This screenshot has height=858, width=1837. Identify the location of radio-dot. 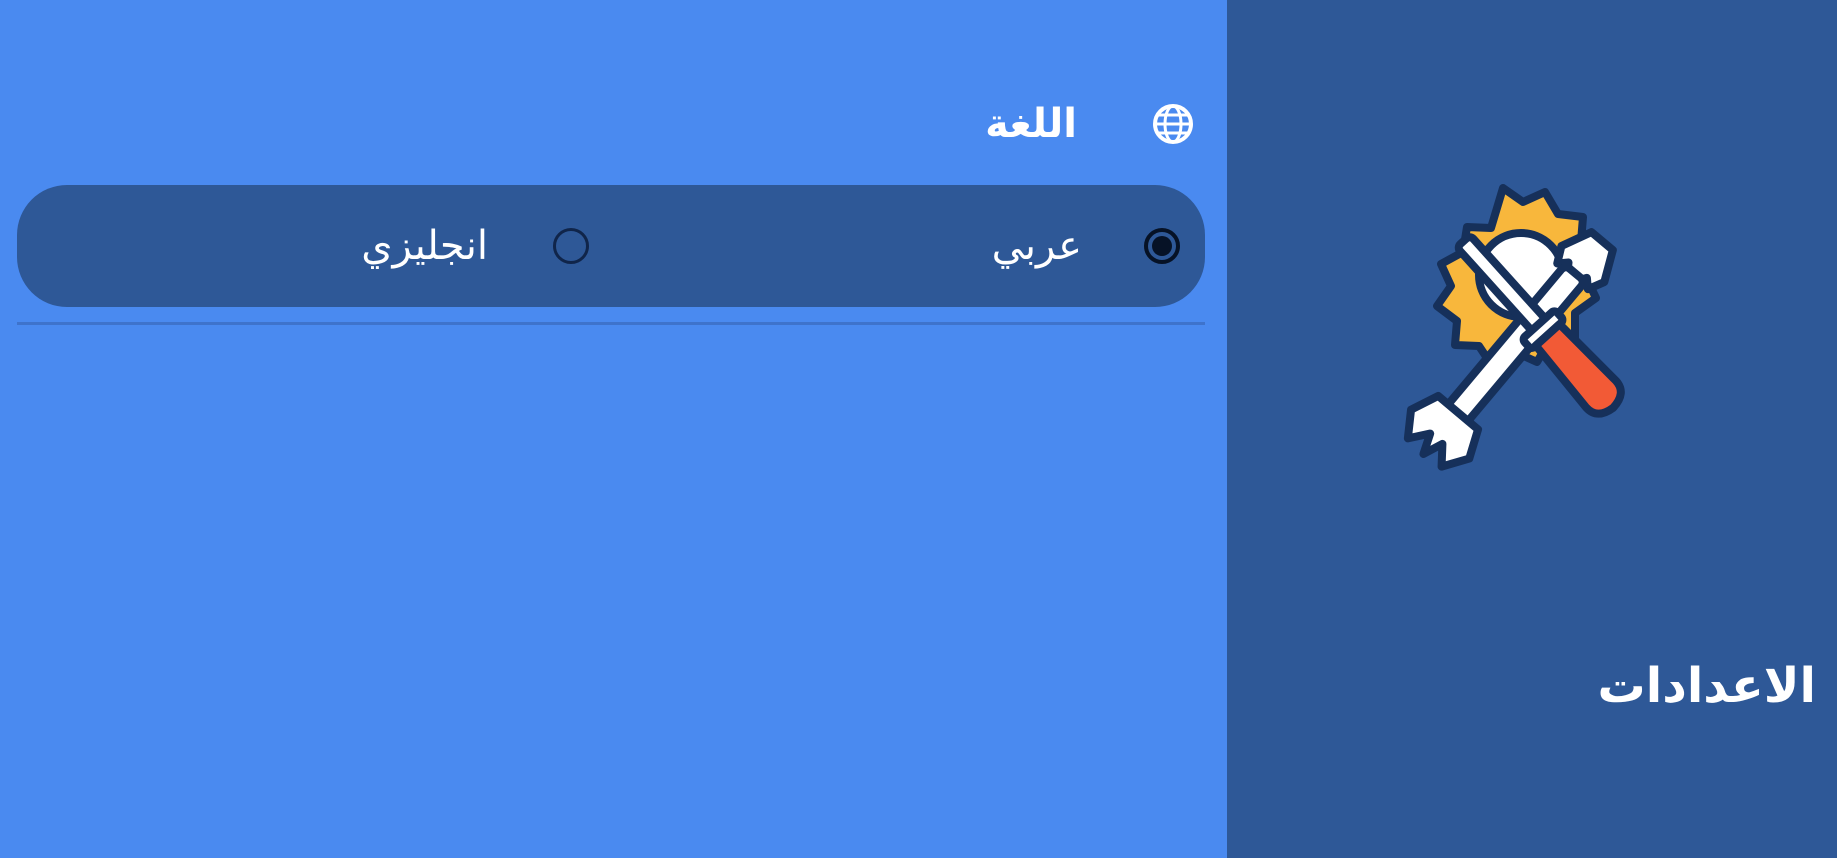
(1162, 246).